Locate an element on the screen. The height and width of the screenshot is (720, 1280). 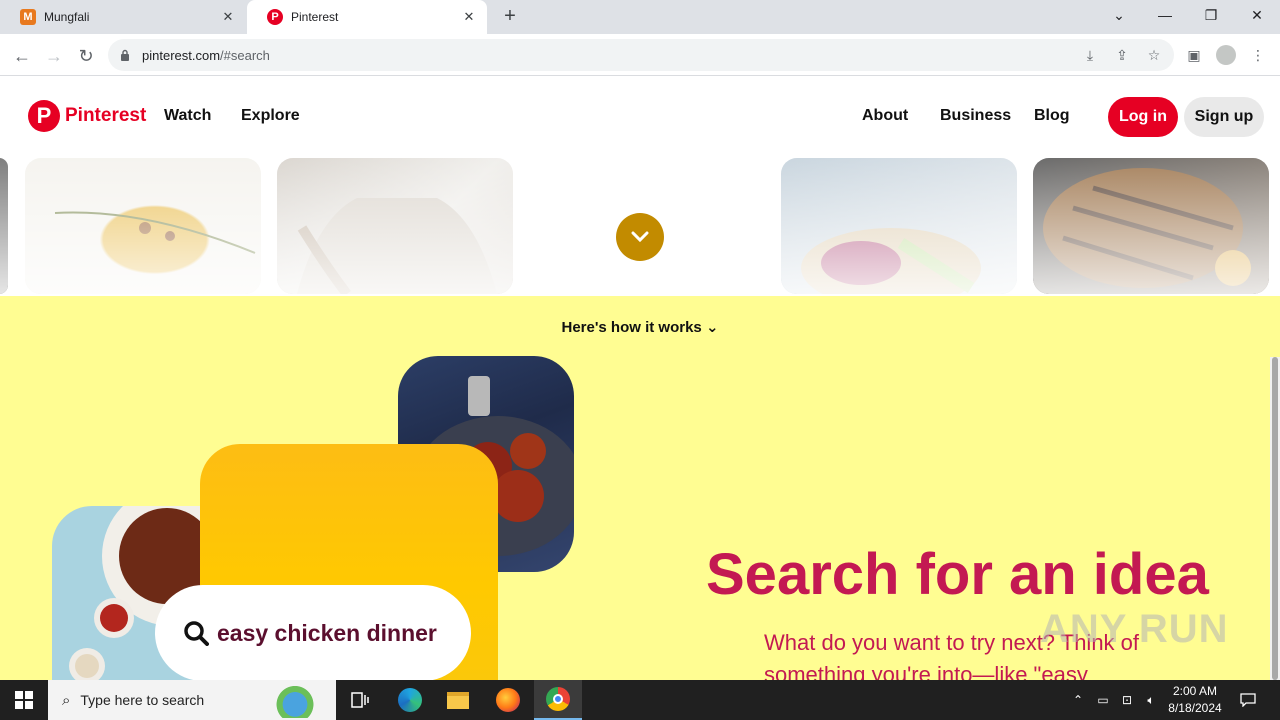
show-hidden-icons-icon: ⌃ is located at coordinates (1078, 700).